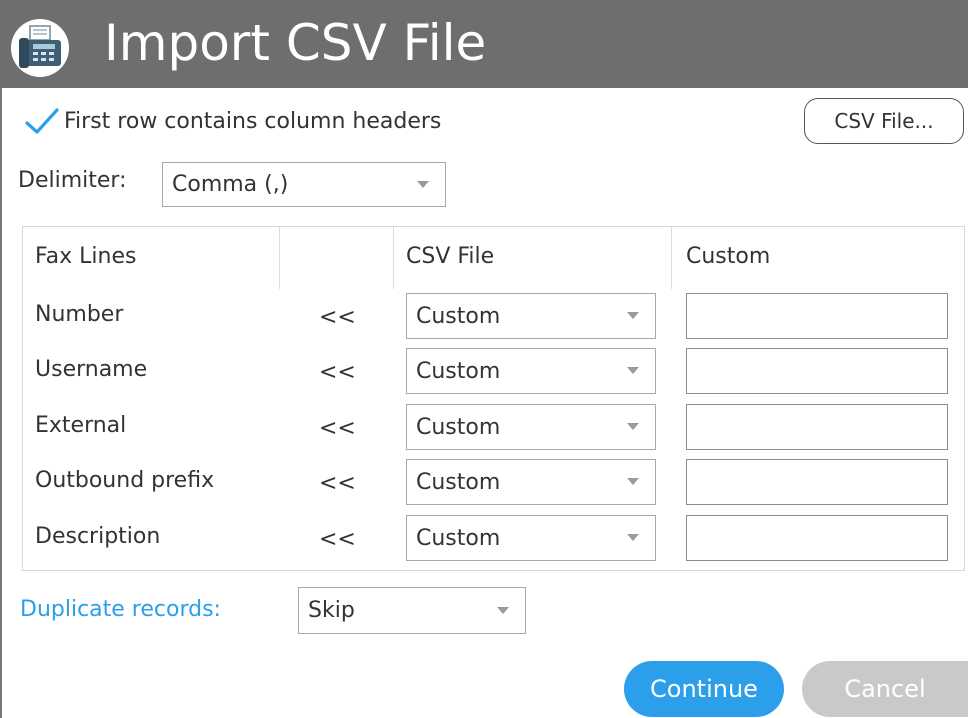 The height and width of the screenshot is (718, 968). I want to click on duplicate-records-select: Skip, so click(412, 610).